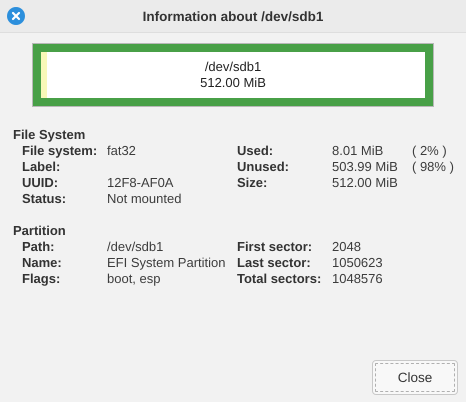 The image size is (466, 402). What do you see at coordinates (144, 199) in the screenshot?
I see `field-value: Not mounted` at bounding box center [144, 199].